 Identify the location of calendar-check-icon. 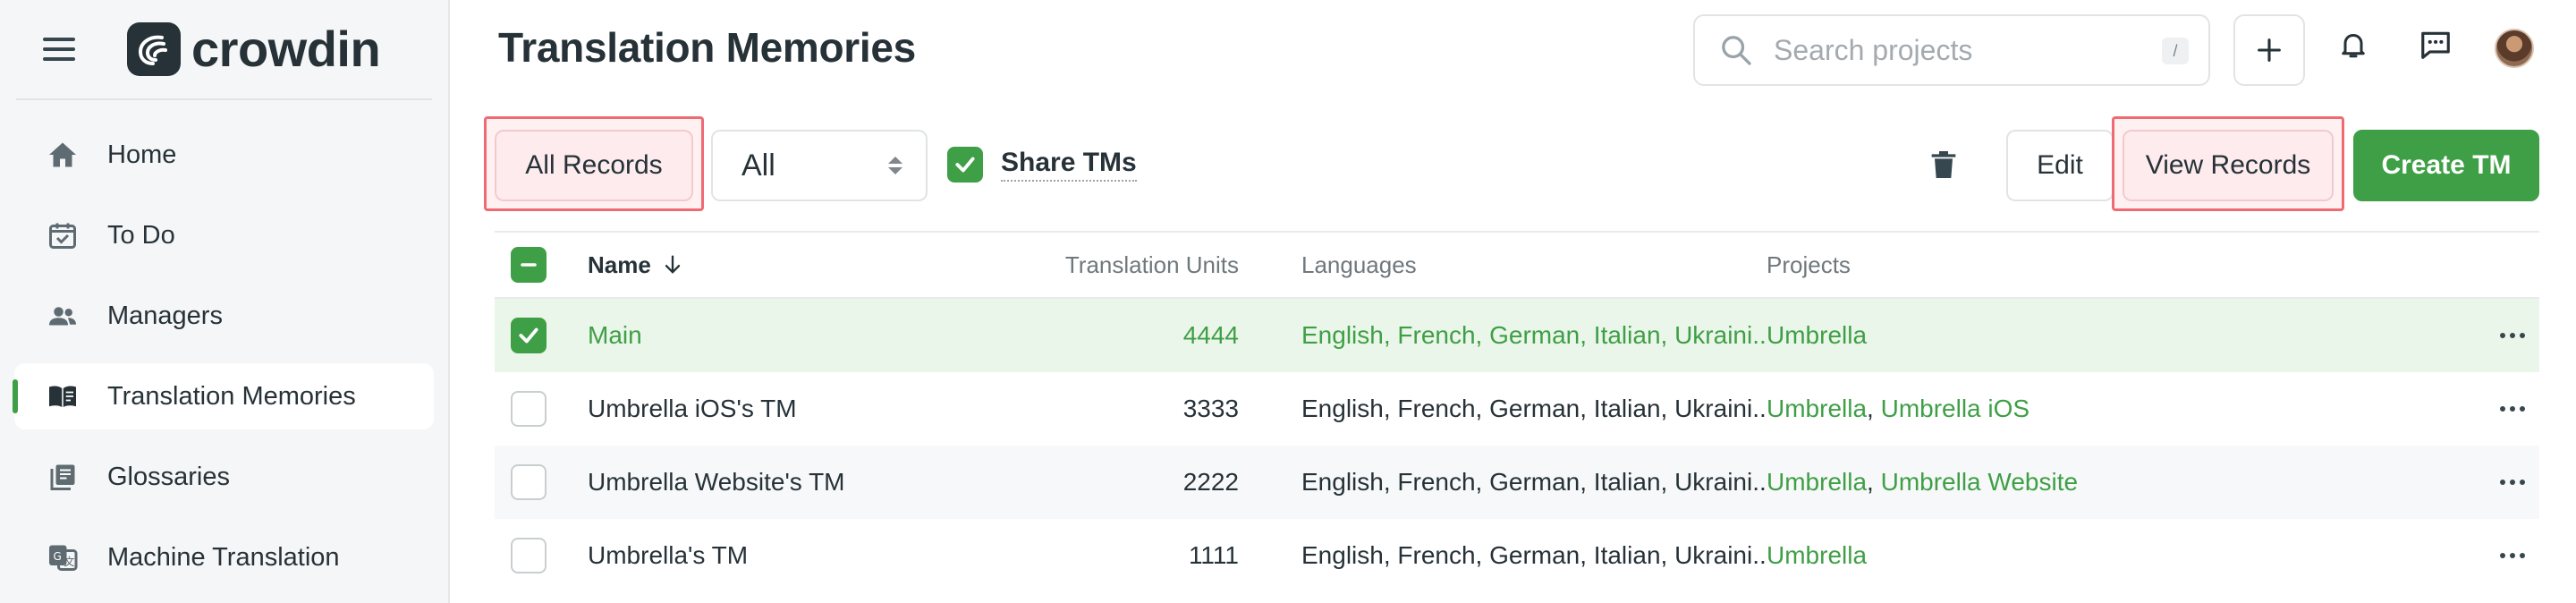
(62, 235).